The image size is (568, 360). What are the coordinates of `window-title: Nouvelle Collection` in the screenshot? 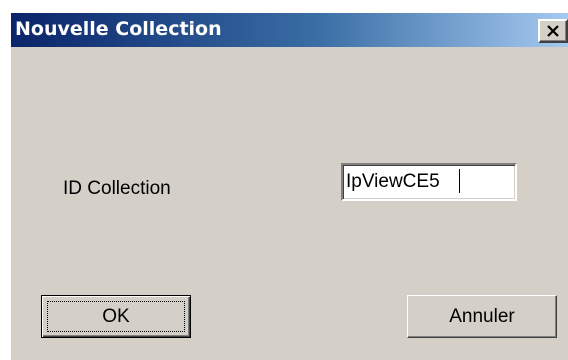 It's located at (118, 29).